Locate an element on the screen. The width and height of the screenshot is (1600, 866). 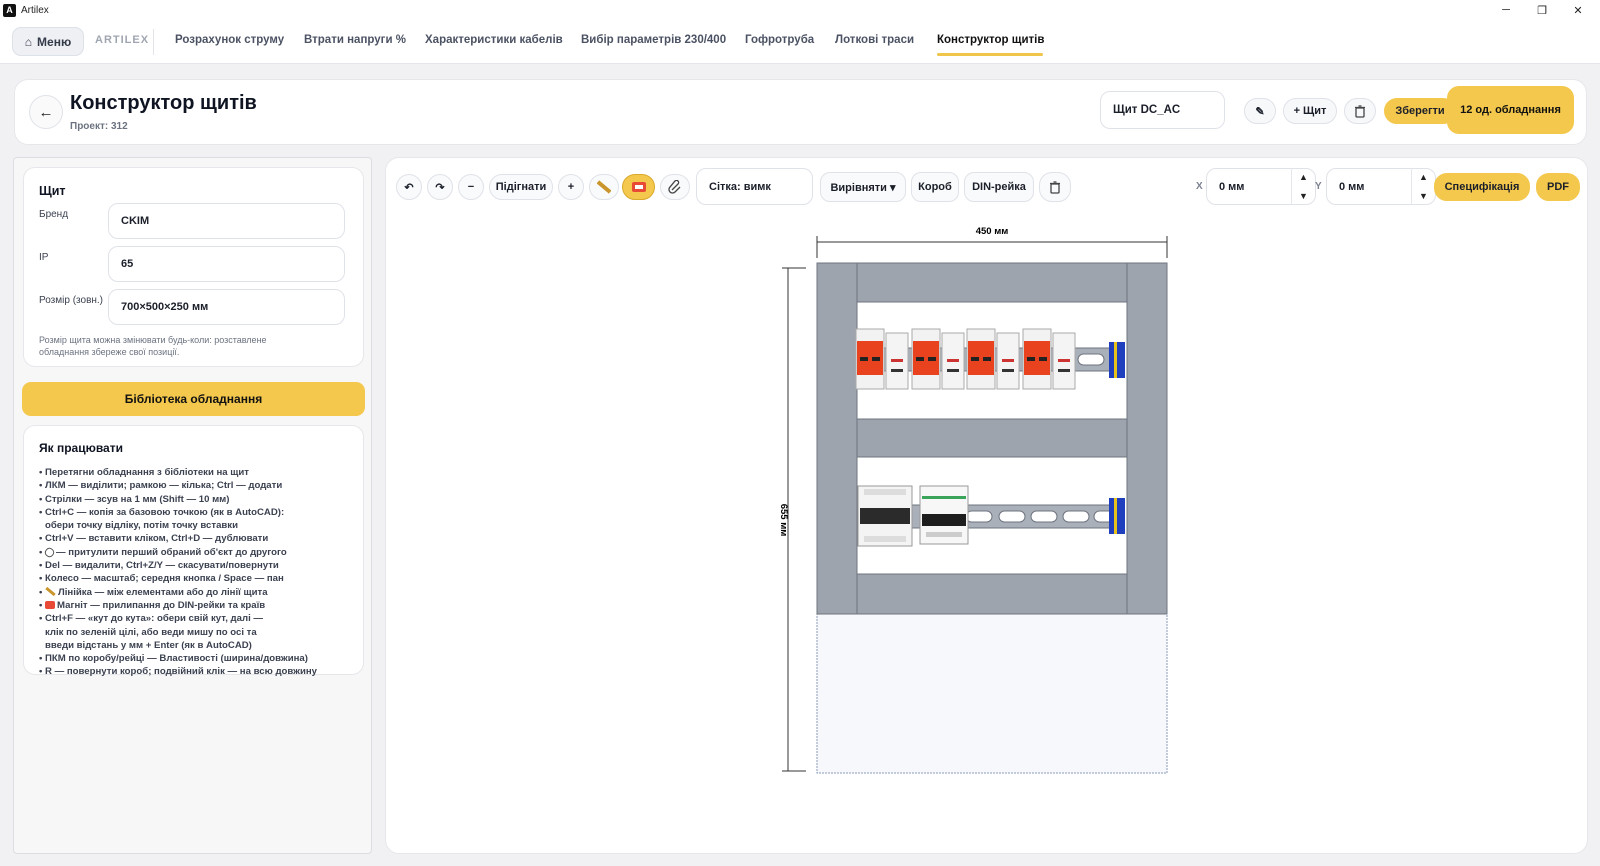
size-label: Розмір (зовн.) is located at coordinates (71, 300).